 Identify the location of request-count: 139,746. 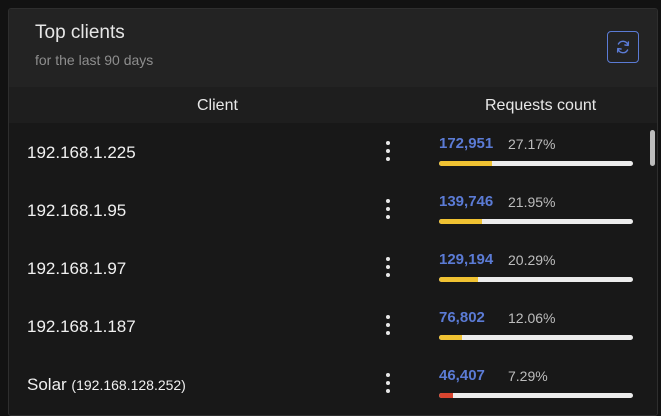
(466, 201).